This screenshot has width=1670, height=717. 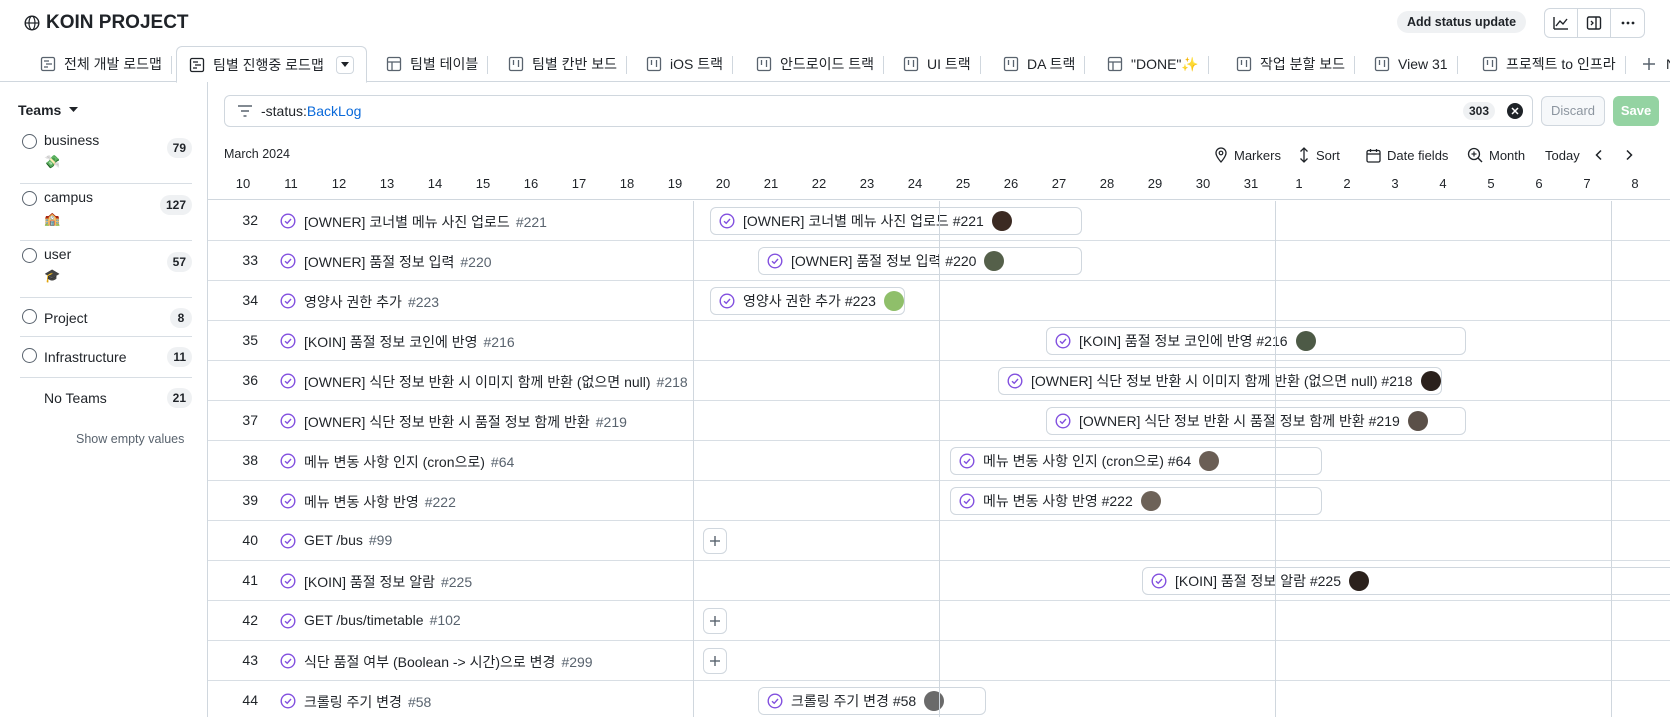 What do you see at coordinates (409, 342) in the screenshot?
I see `issue-title-link: [KOIN] 품절 정보 코인에 반영 #216` at bounding box center [409, 342].